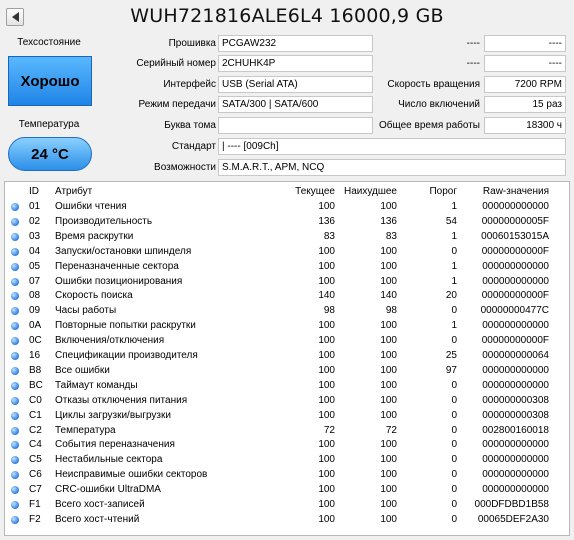  What do you see at coordinates (109, 460) in the screenshot?
I see `cell-attribute: Нестабильные сектора` at bounding box center [109, 460].